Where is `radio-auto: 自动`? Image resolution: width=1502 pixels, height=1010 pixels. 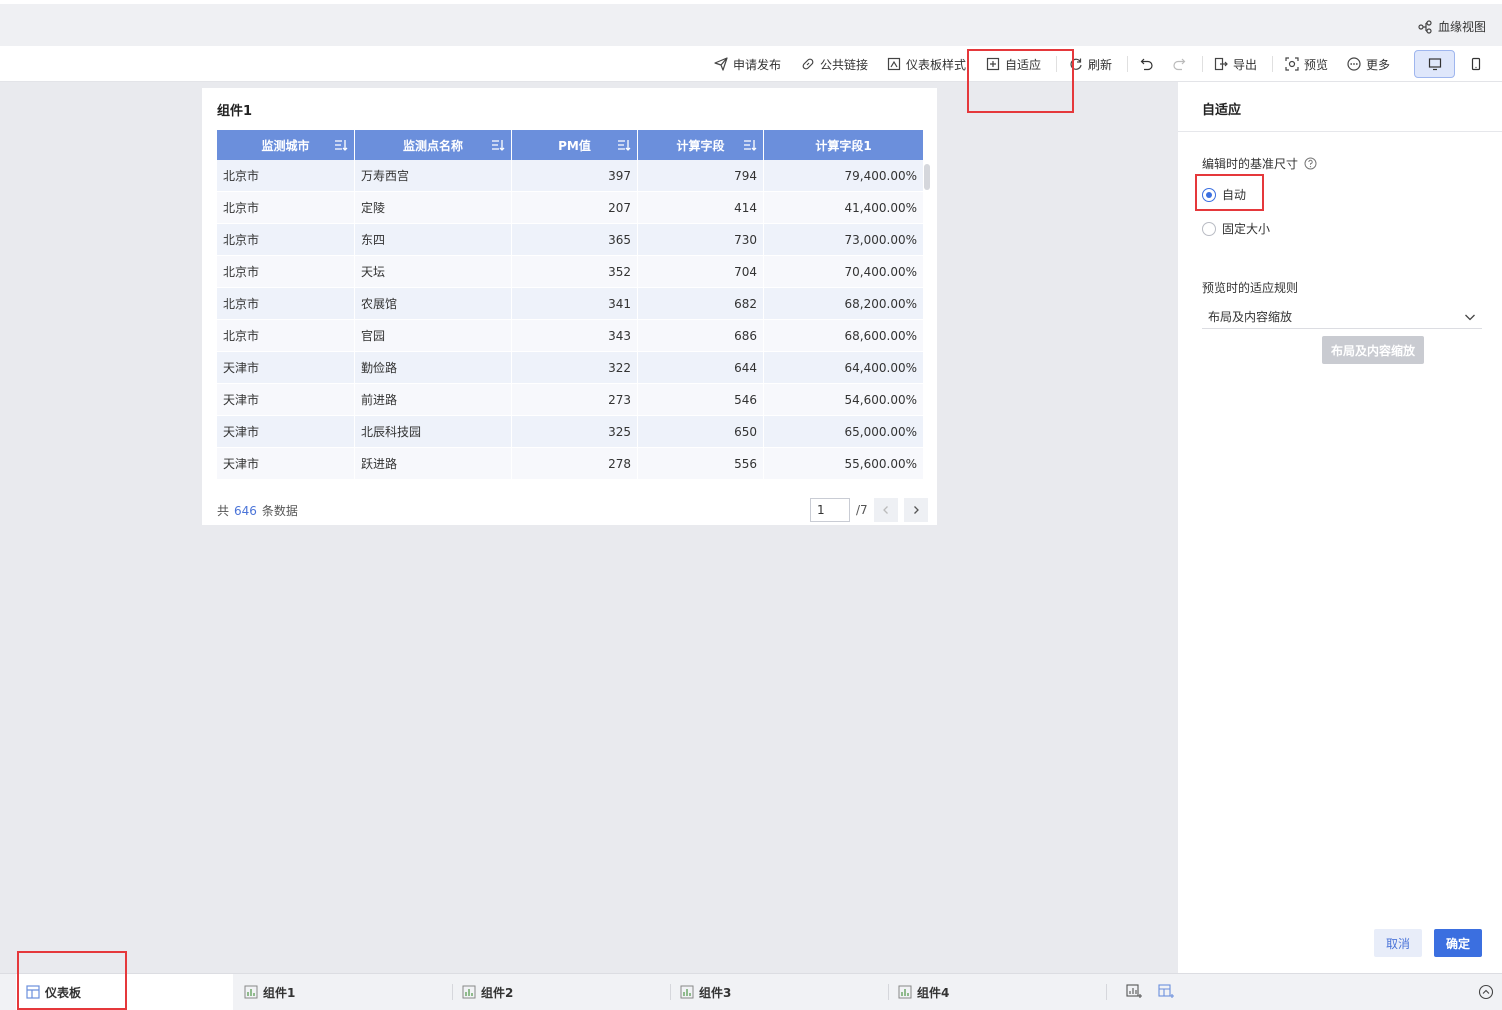
radio-auto: 自动 is located at coordinates (1224, 194).